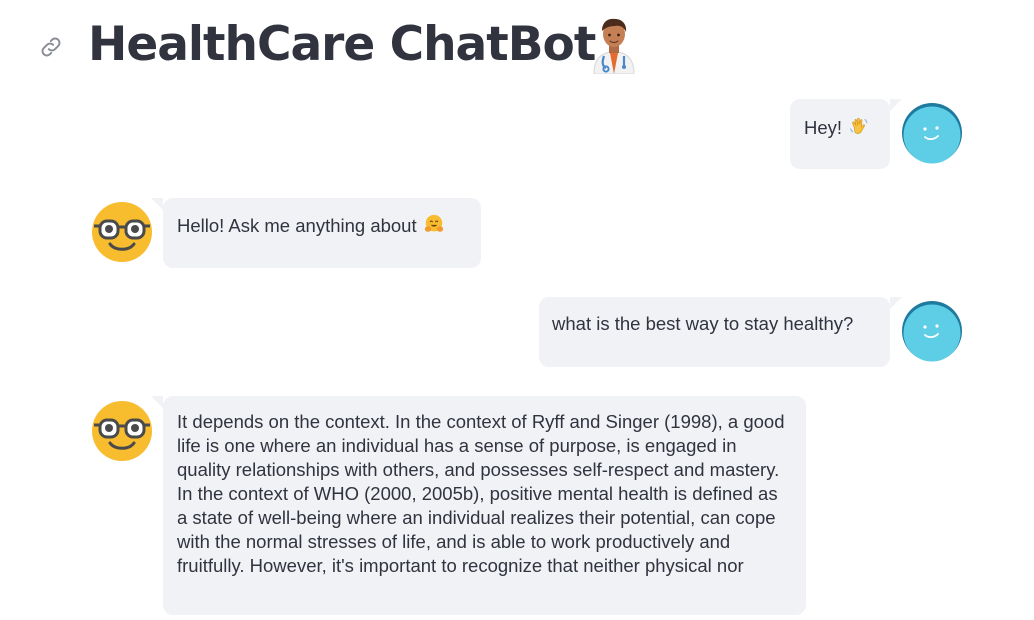  Describe the element at coordinates (614, 46) in the screenshot. I see `doctor-emoji-icon` at that location.